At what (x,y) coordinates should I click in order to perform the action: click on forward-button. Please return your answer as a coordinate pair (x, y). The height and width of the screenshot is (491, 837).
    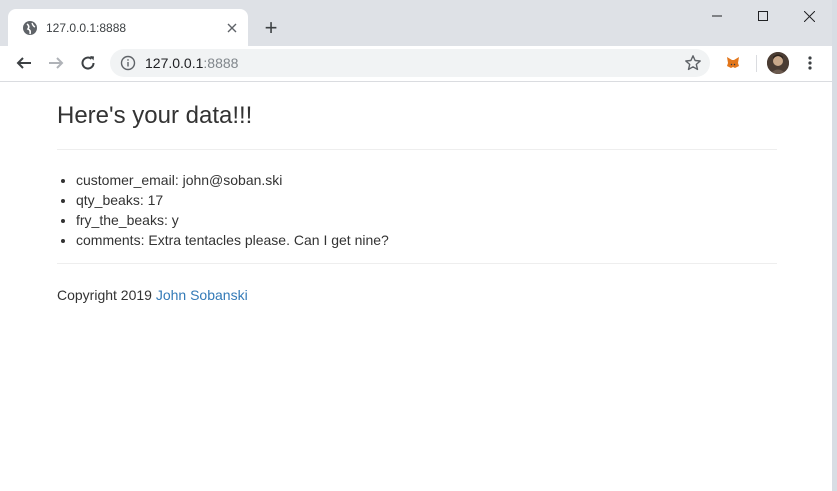
    Looking at the image, I should click on (56, 63).